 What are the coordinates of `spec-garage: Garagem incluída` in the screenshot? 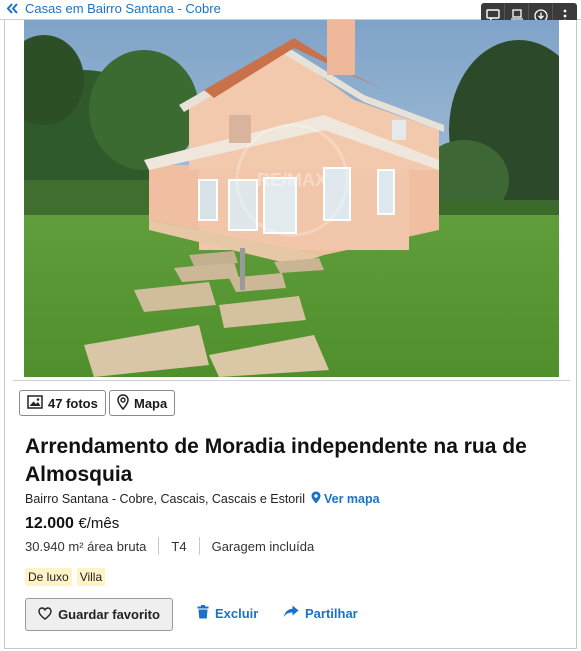 It's located at (263, 546).